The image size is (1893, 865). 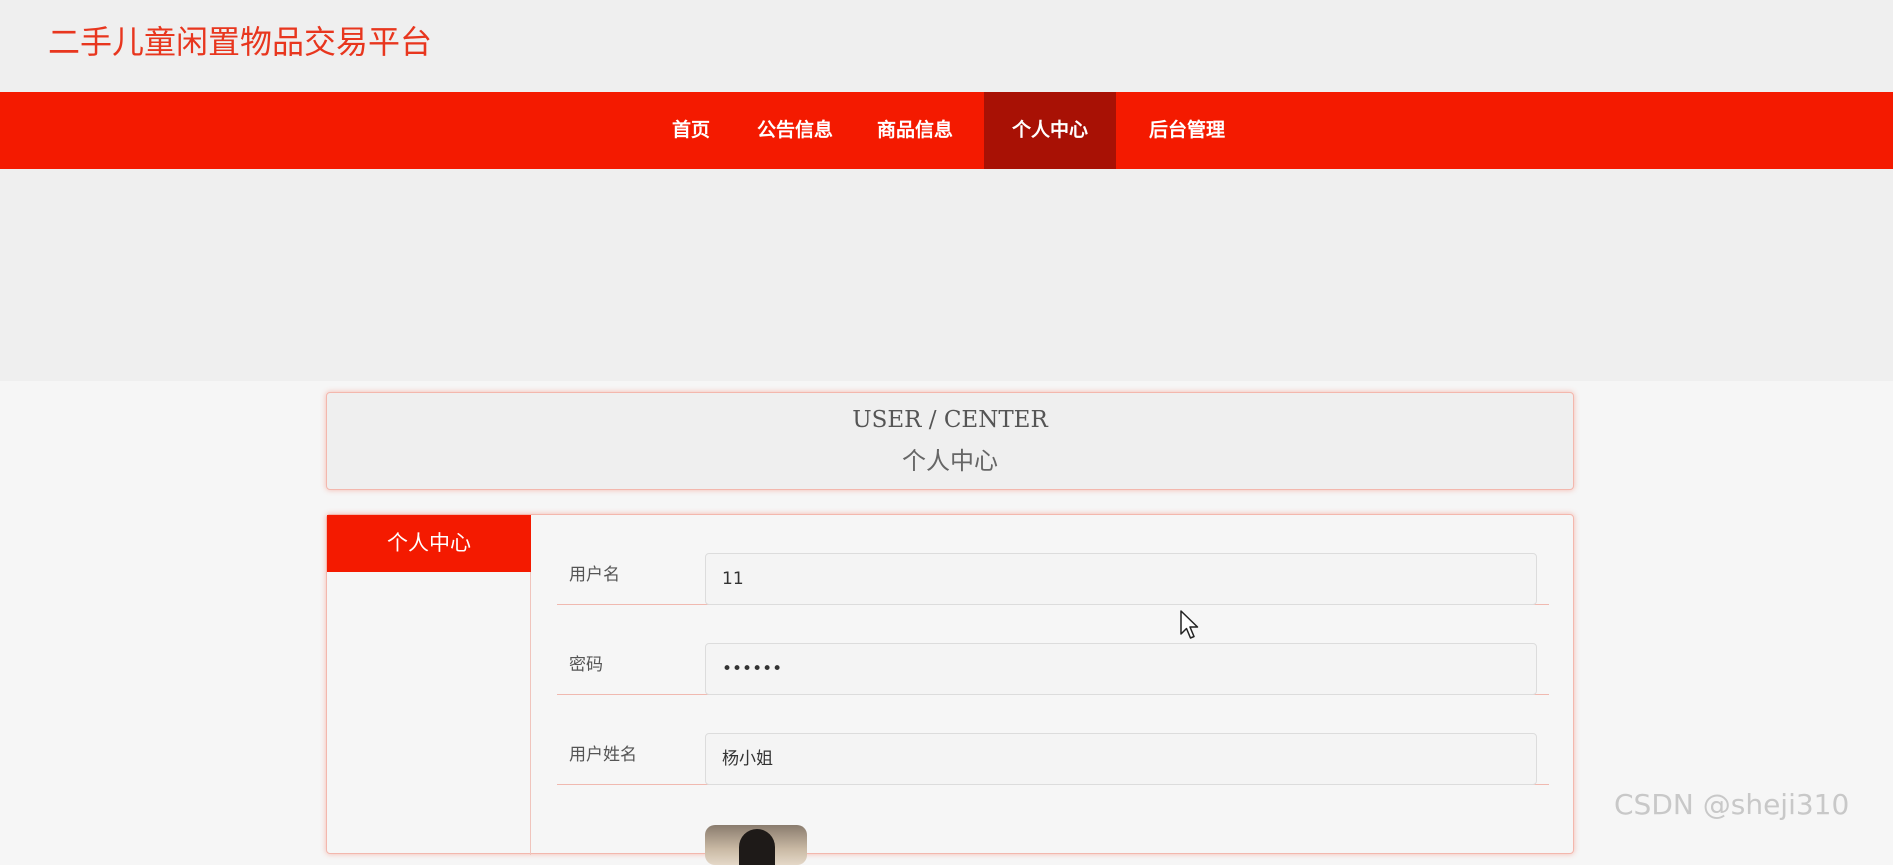 I want to click on sidebar: 个人中心, so click(x=429, y=685).